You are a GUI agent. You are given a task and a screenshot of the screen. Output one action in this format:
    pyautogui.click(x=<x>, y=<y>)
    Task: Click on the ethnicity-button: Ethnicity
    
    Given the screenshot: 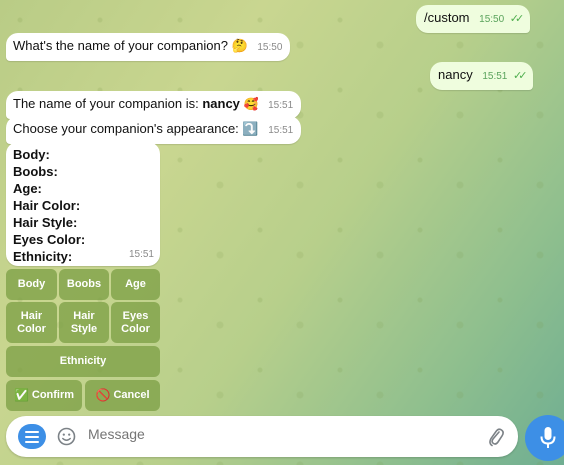 What is the action you would take?
    pyautogui.click(x=83, y=361)
    